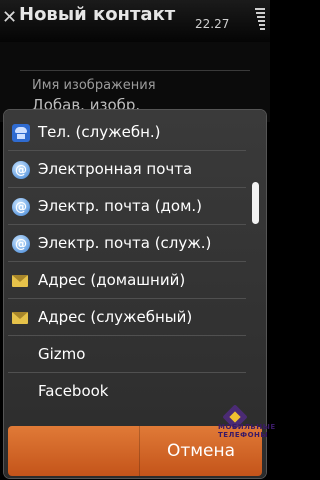 Image resolution: width=320 pixels, height=480 pixels. I want to click on status-bar: ✕ Новый контакт 22.27, so click(135, 21).